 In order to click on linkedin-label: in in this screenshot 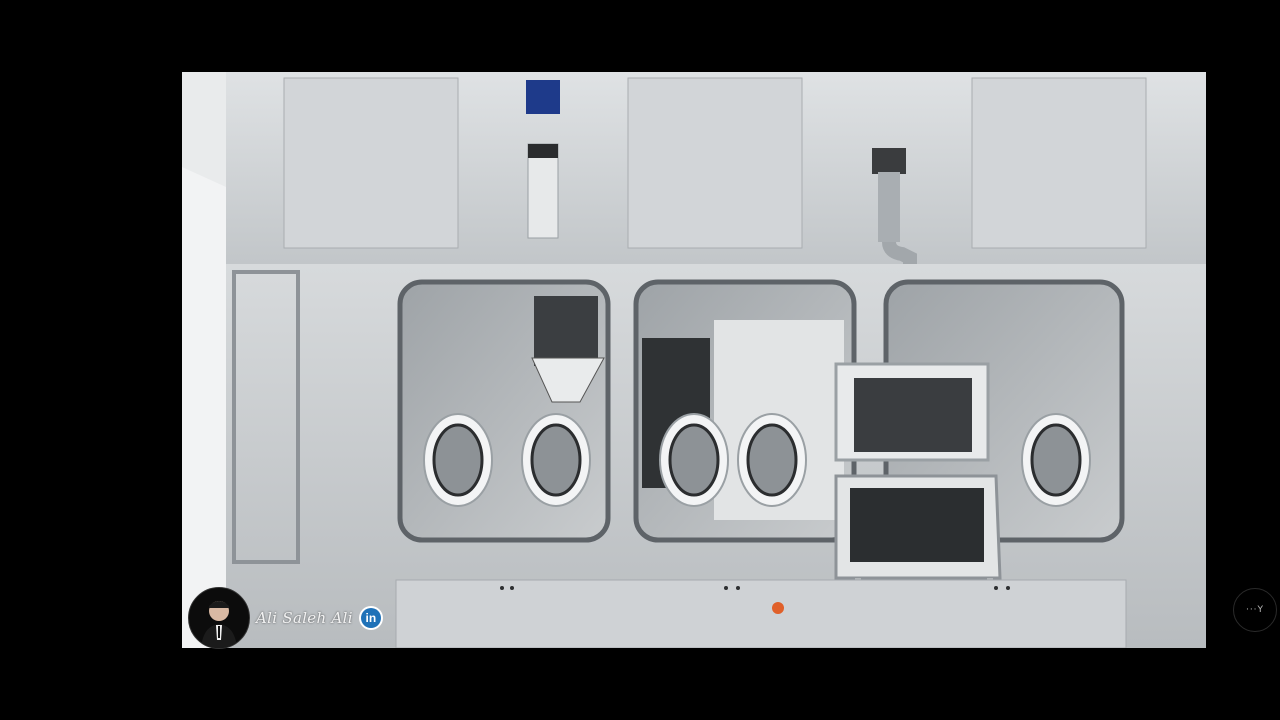, I will do `click(370, 618)`.